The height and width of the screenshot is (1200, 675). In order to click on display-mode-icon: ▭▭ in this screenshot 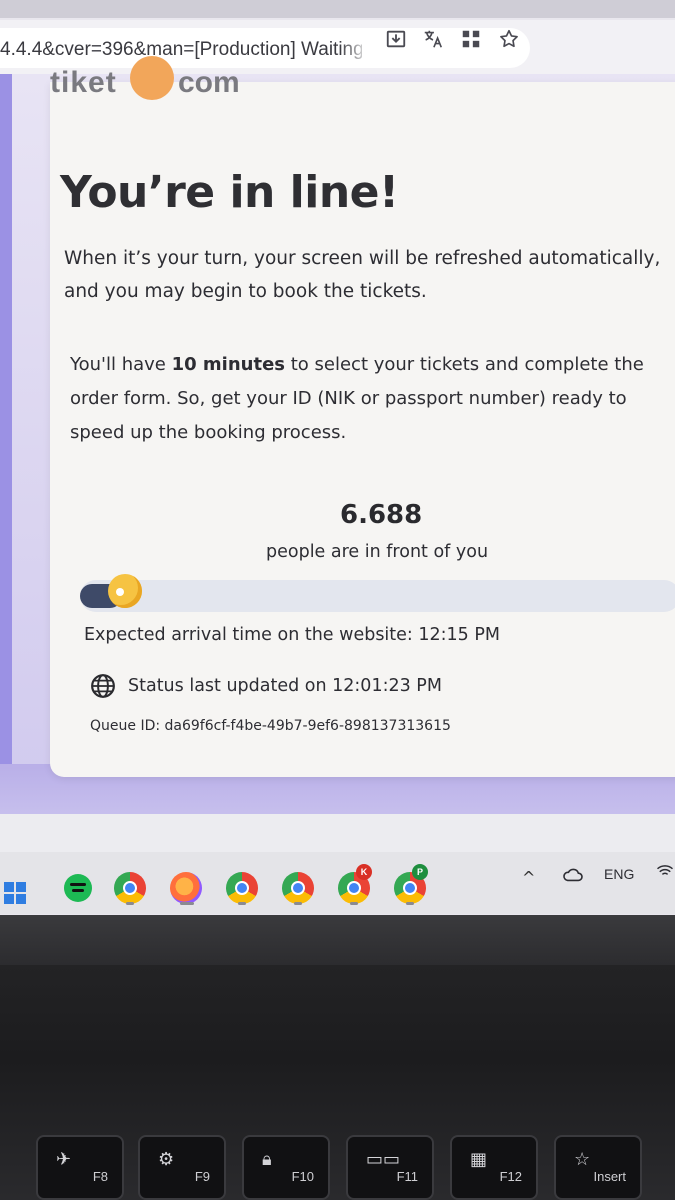, I will do `click(383, 1159)`.